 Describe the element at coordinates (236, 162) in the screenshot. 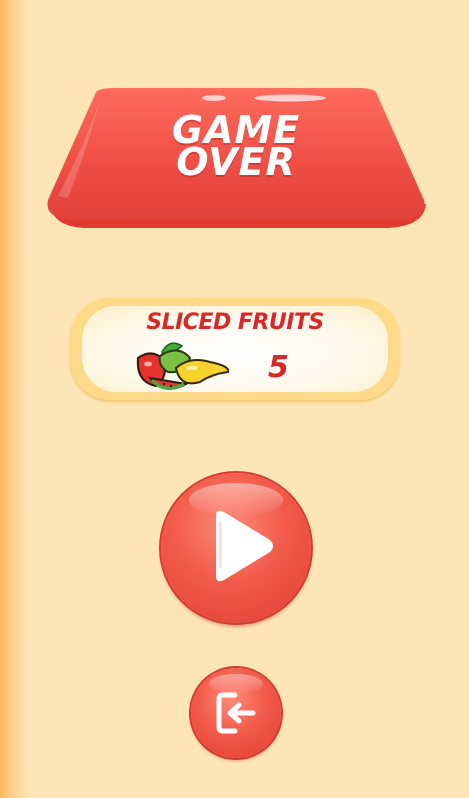

I see `game-over-line2: OVER` at that location.